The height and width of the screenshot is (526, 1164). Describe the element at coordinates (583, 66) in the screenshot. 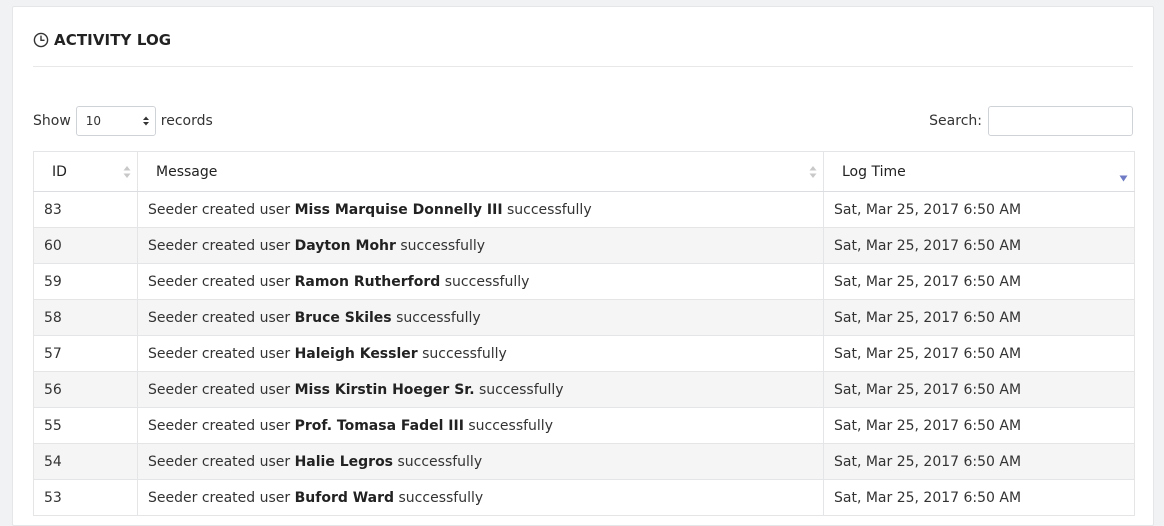

I see `header-divider` at that location.